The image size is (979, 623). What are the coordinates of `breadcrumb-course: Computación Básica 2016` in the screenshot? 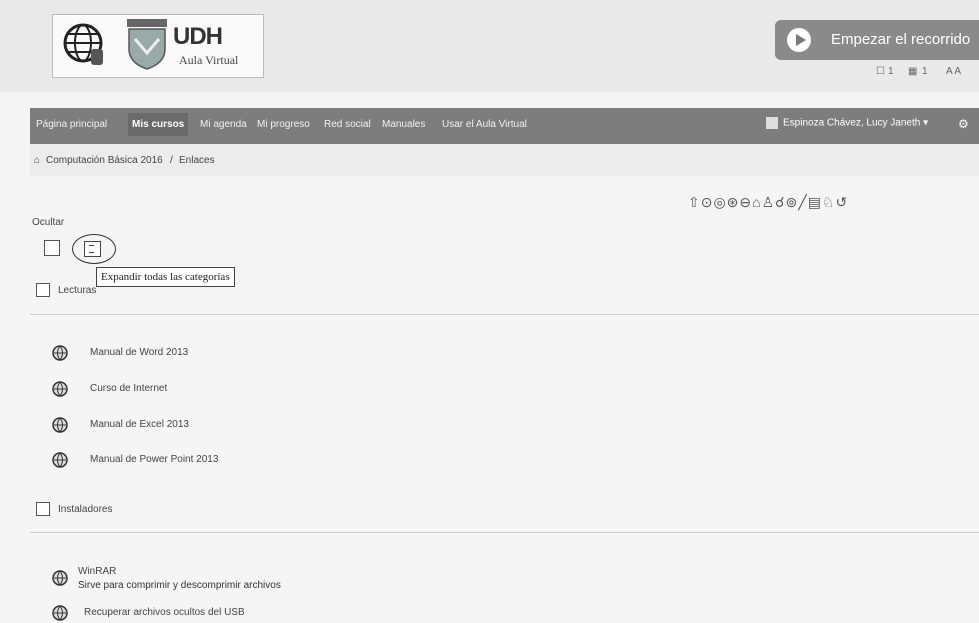 It's located at (104, 160).